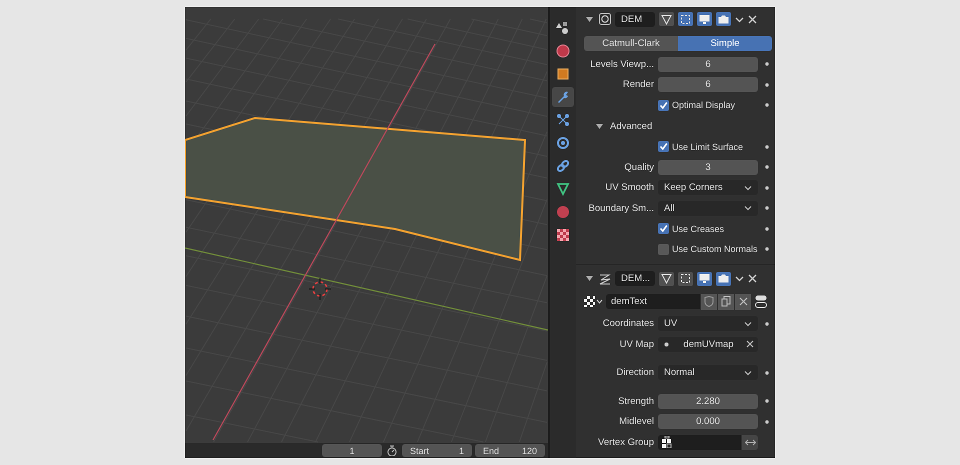 Image resolution: width=960 pixels, height=465 pixels. I want to click on subpanel-title: Advanced, so click(631, 126).